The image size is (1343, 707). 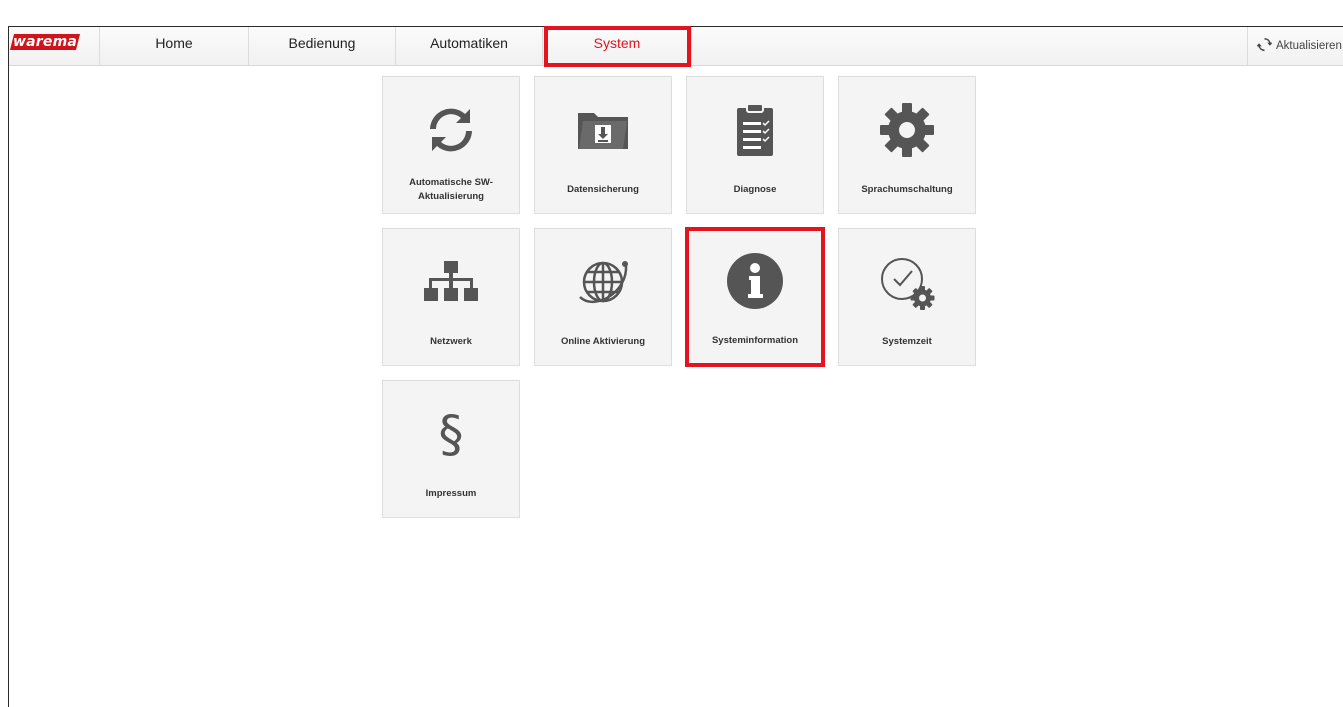 What do you see at coordinates (451, 493) in the screenshot?
I see `tile-label: Impressum` at bounding box center [451, 493].